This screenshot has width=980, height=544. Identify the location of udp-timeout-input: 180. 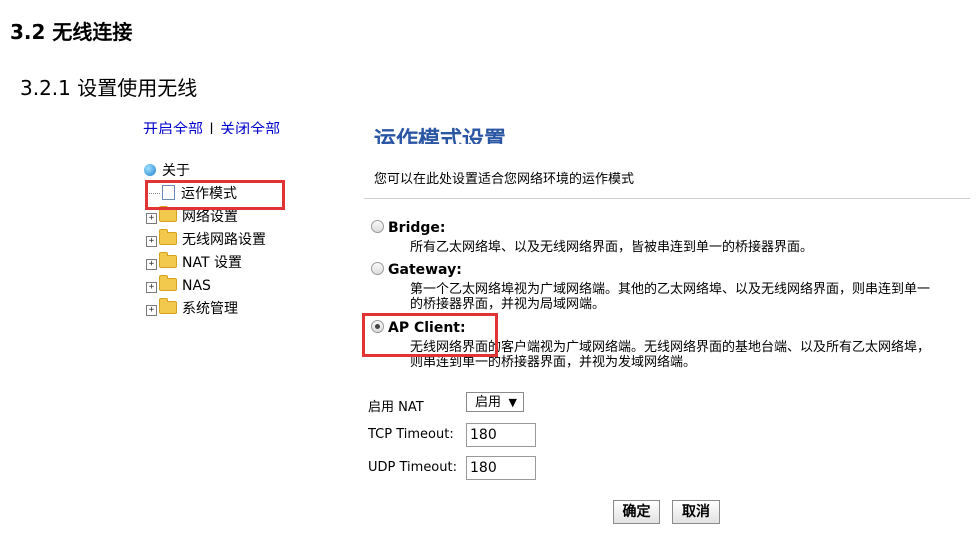
(501, 468).